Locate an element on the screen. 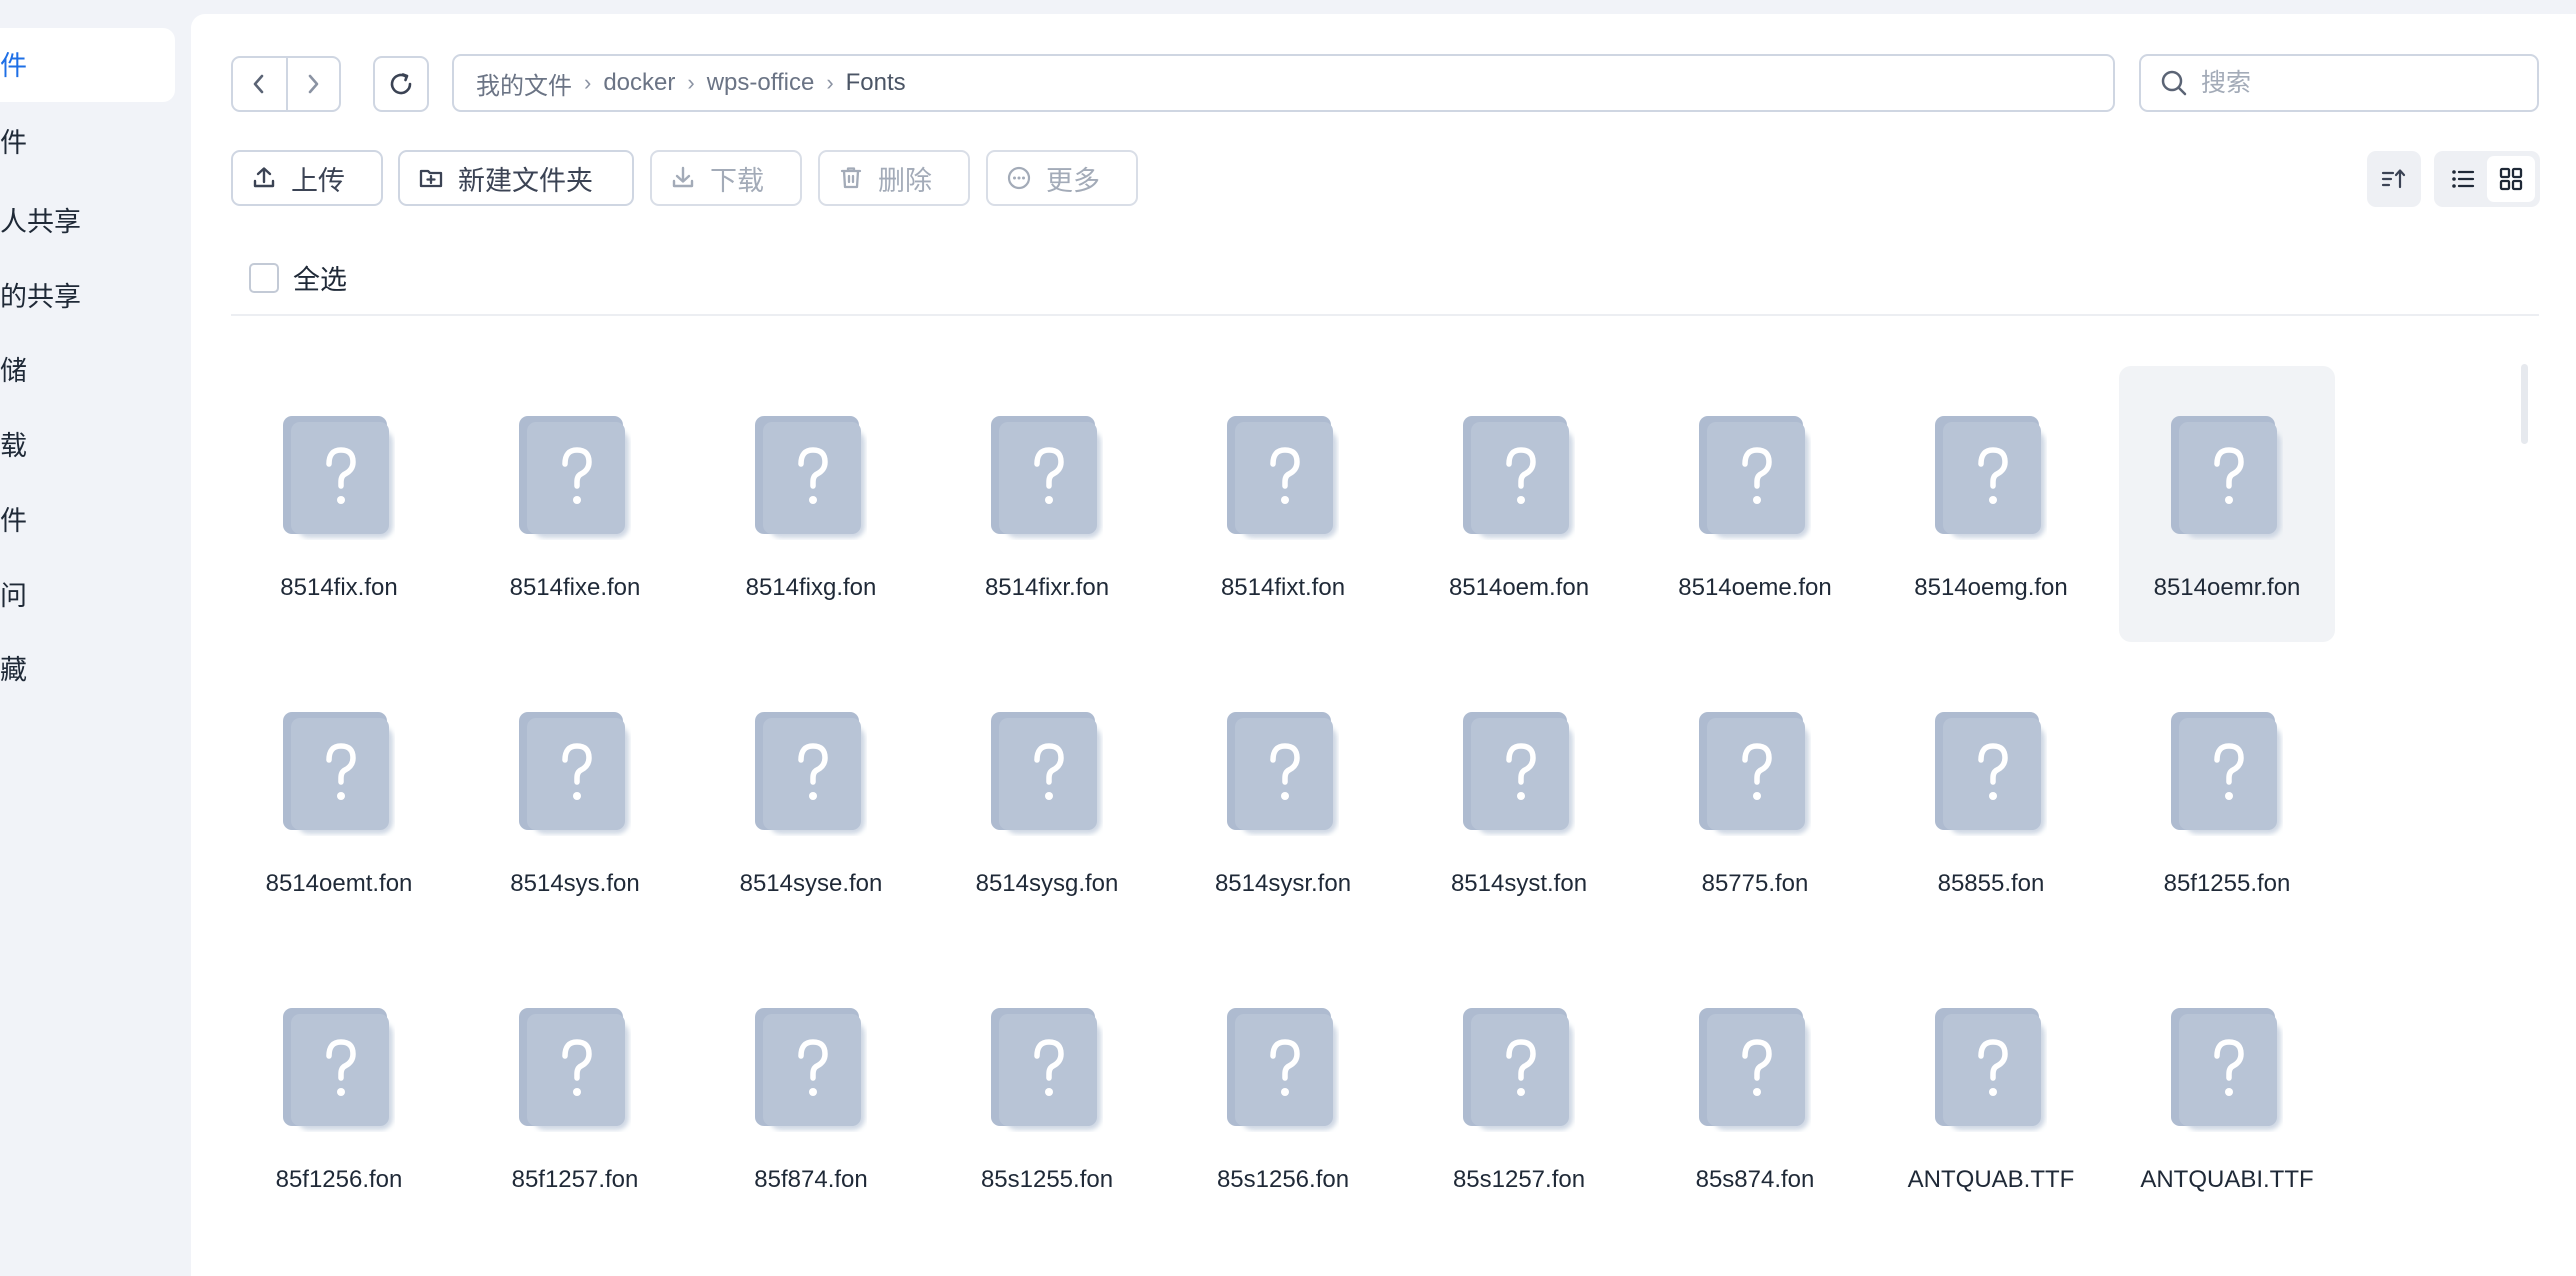 The width and height of the screenshot is (2576, 1276). file-item: 8514fixt.fon is located at coordinates (1283, 504).